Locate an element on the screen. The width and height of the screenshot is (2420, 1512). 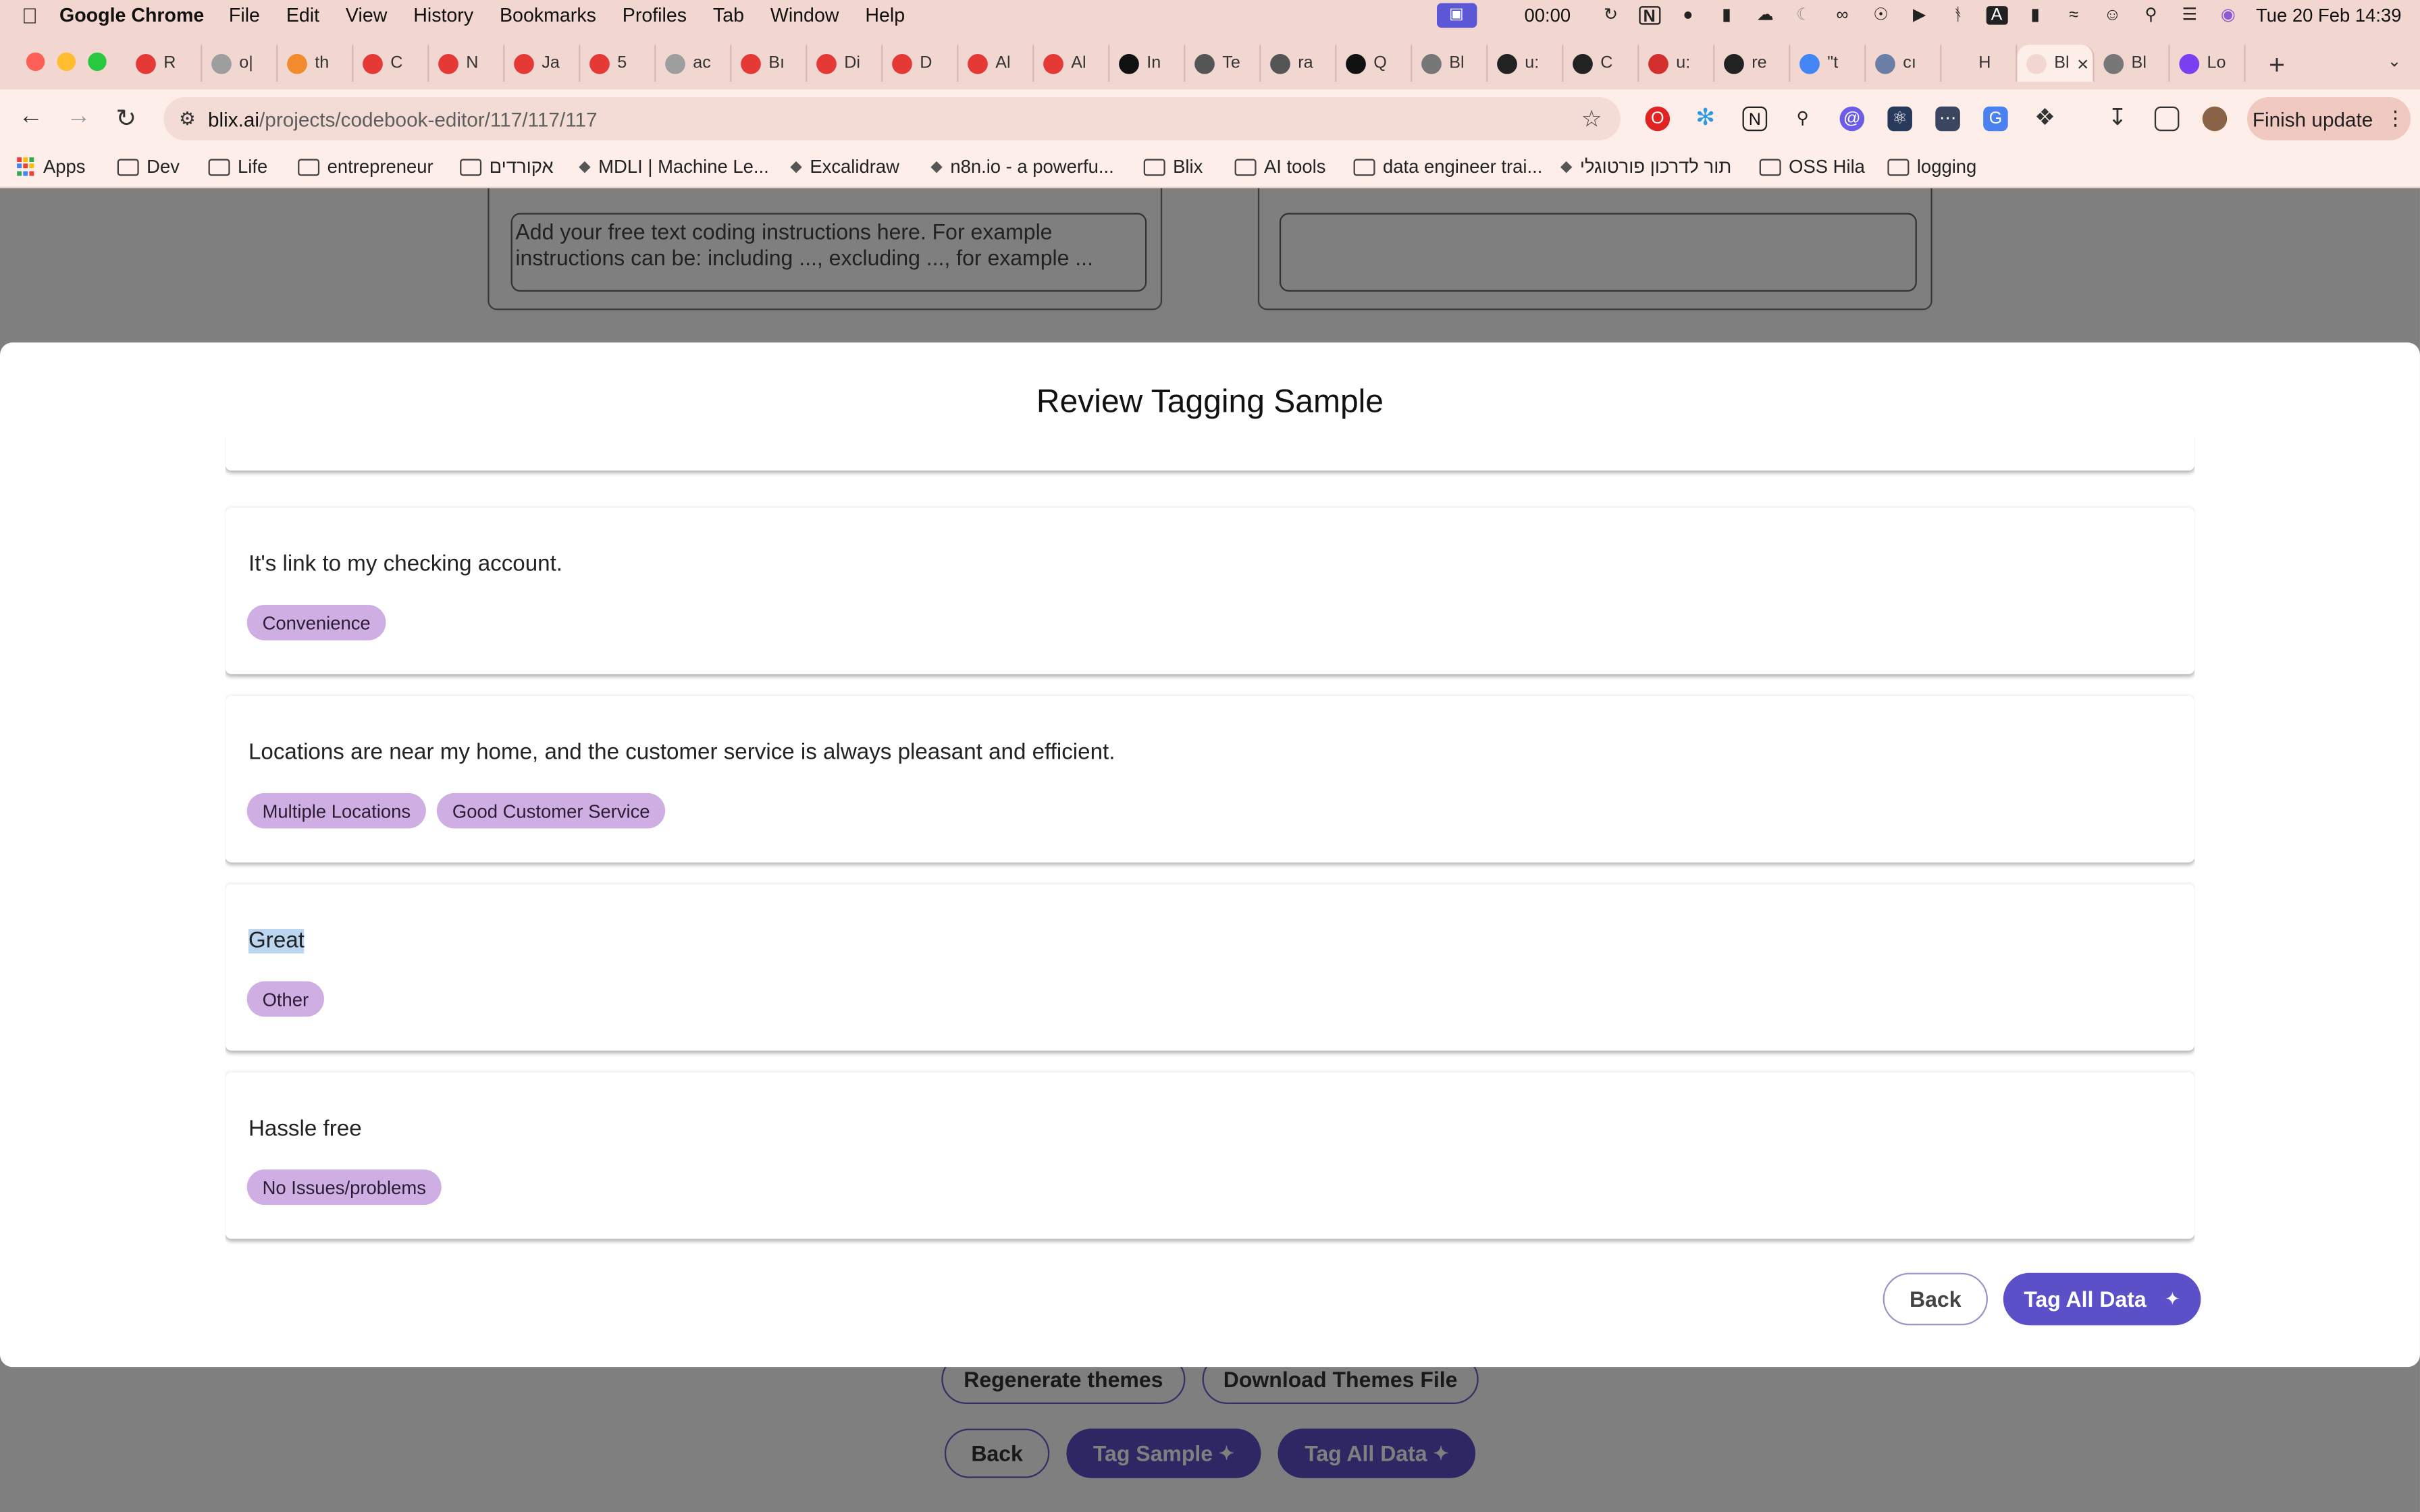
browser-tab: Bı is located at coordinates (769, 63).